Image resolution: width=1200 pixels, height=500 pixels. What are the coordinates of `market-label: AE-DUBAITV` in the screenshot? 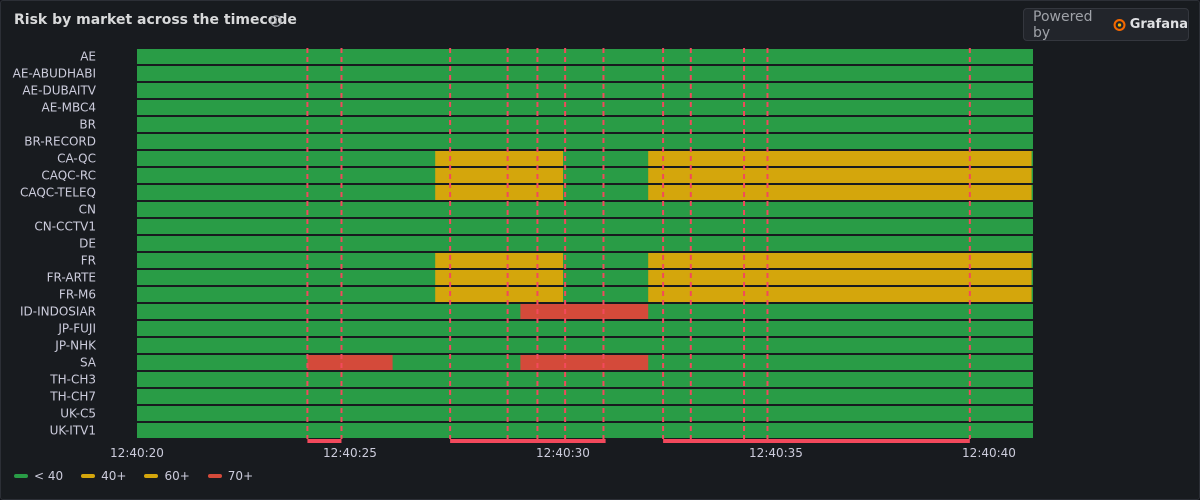 It's located at (59, 91).